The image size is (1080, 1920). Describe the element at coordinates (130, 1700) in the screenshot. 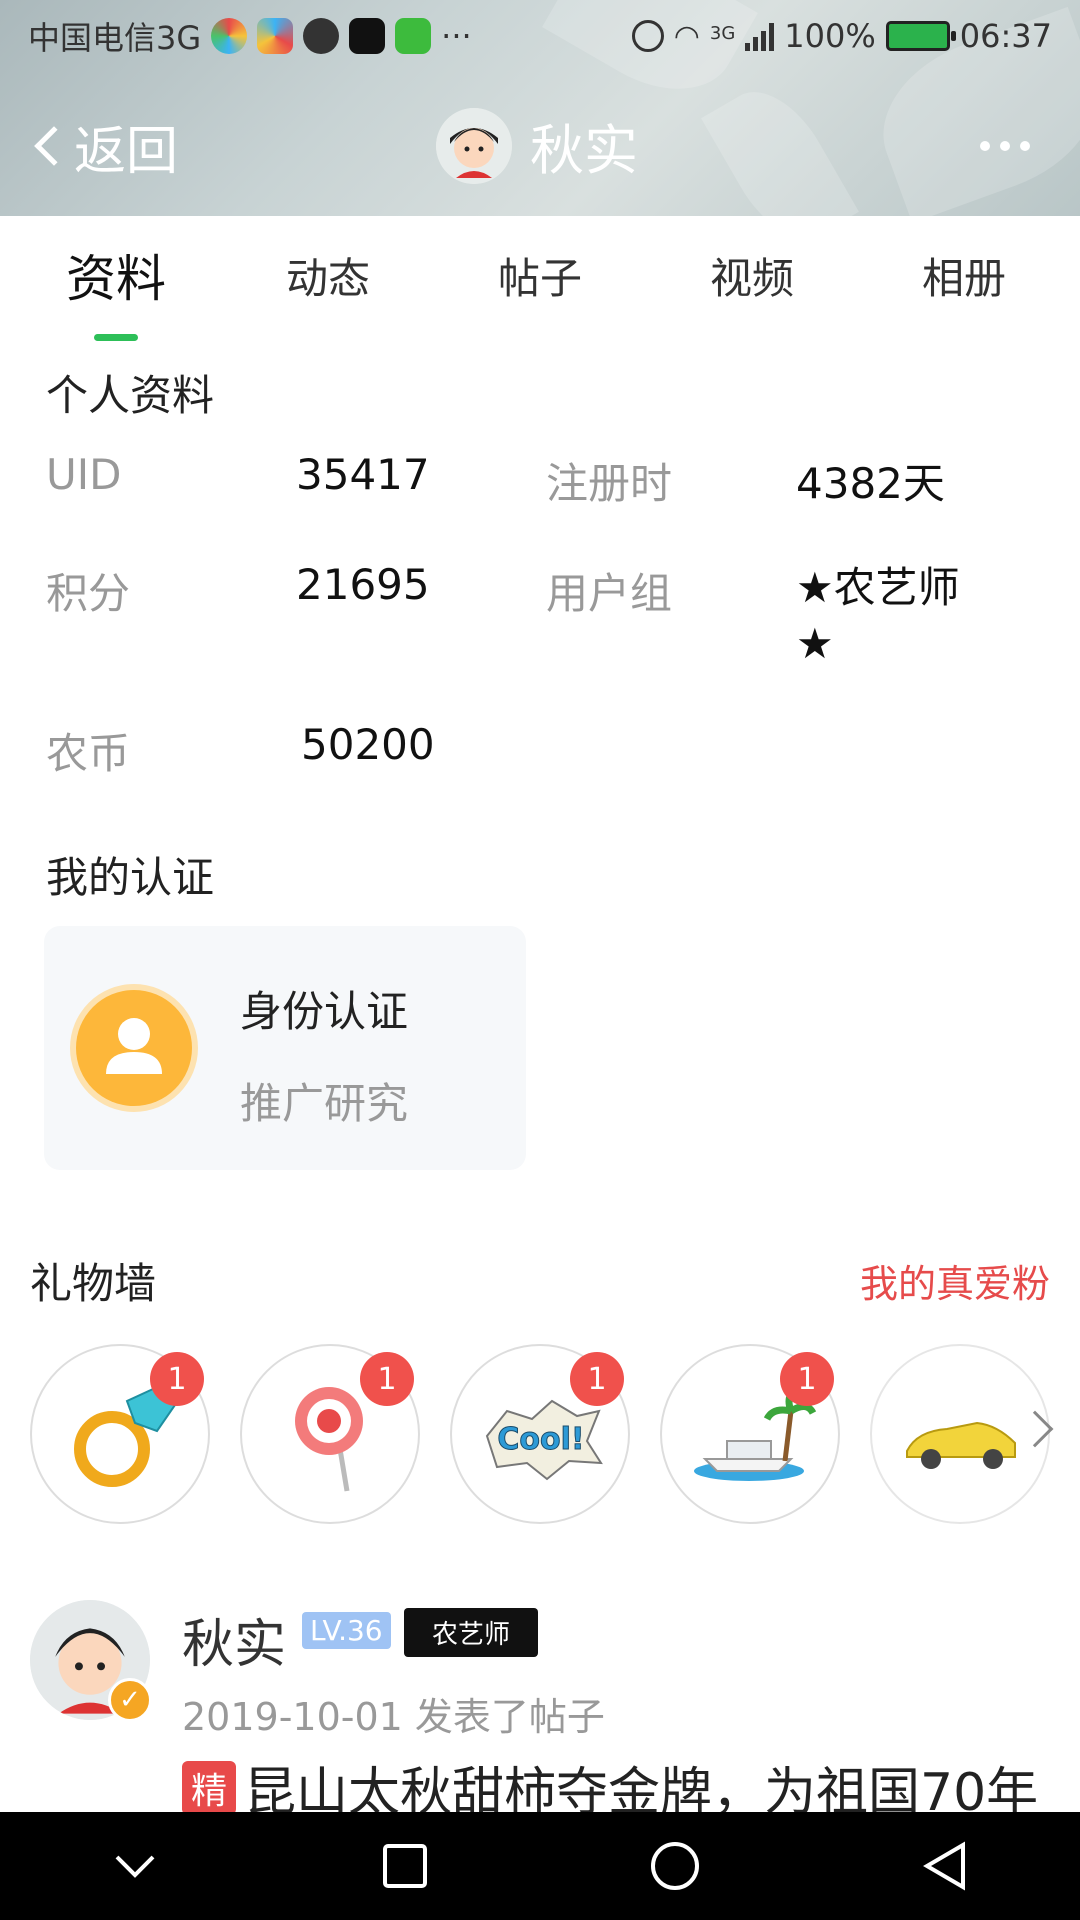

I see `verified-icon: ✓` at that location.